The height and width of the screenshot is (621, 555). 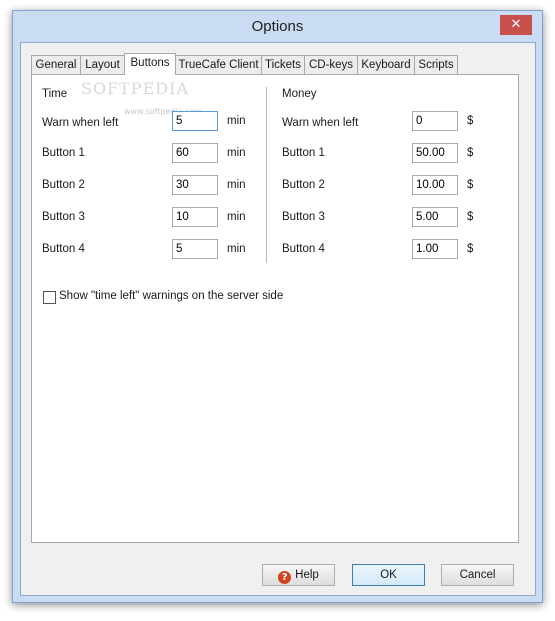 I want to click on time-button4-input: 5, so click(x=195, y=249).